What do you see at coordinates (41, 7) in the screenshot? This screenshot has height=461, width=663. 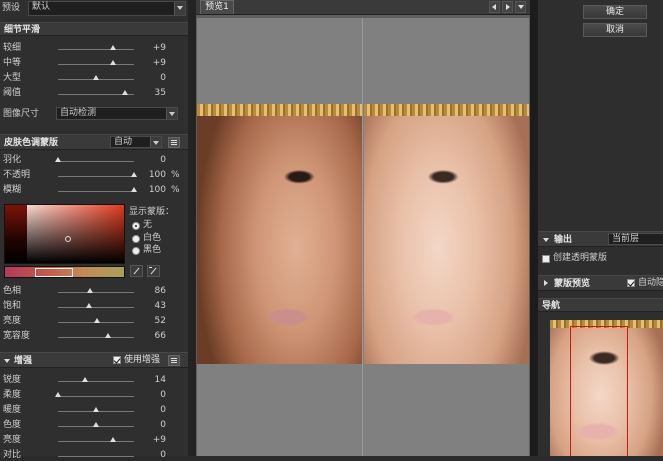 I see `preset-value: 默认` at bounding box center [41, 7].